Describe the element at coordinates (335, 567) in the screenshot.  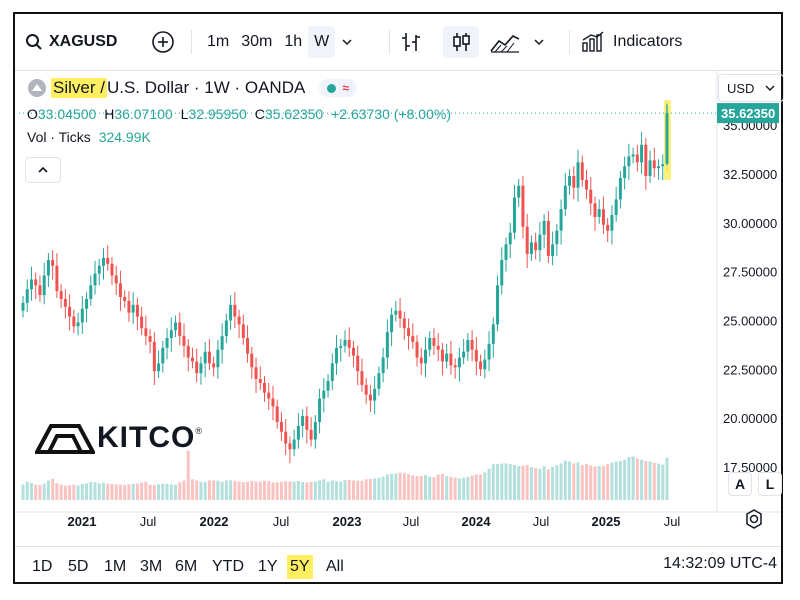
I see `range-all: All` at that location.